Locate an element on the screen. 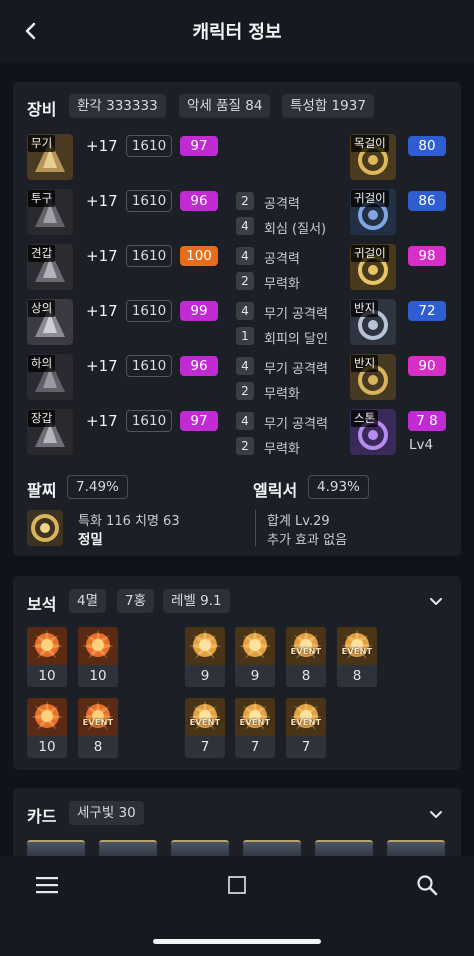 The width and height of the screenshot is (474, 956). bracelet-stats: 특화 116 치명 63 is located at coordinates (129, 521).